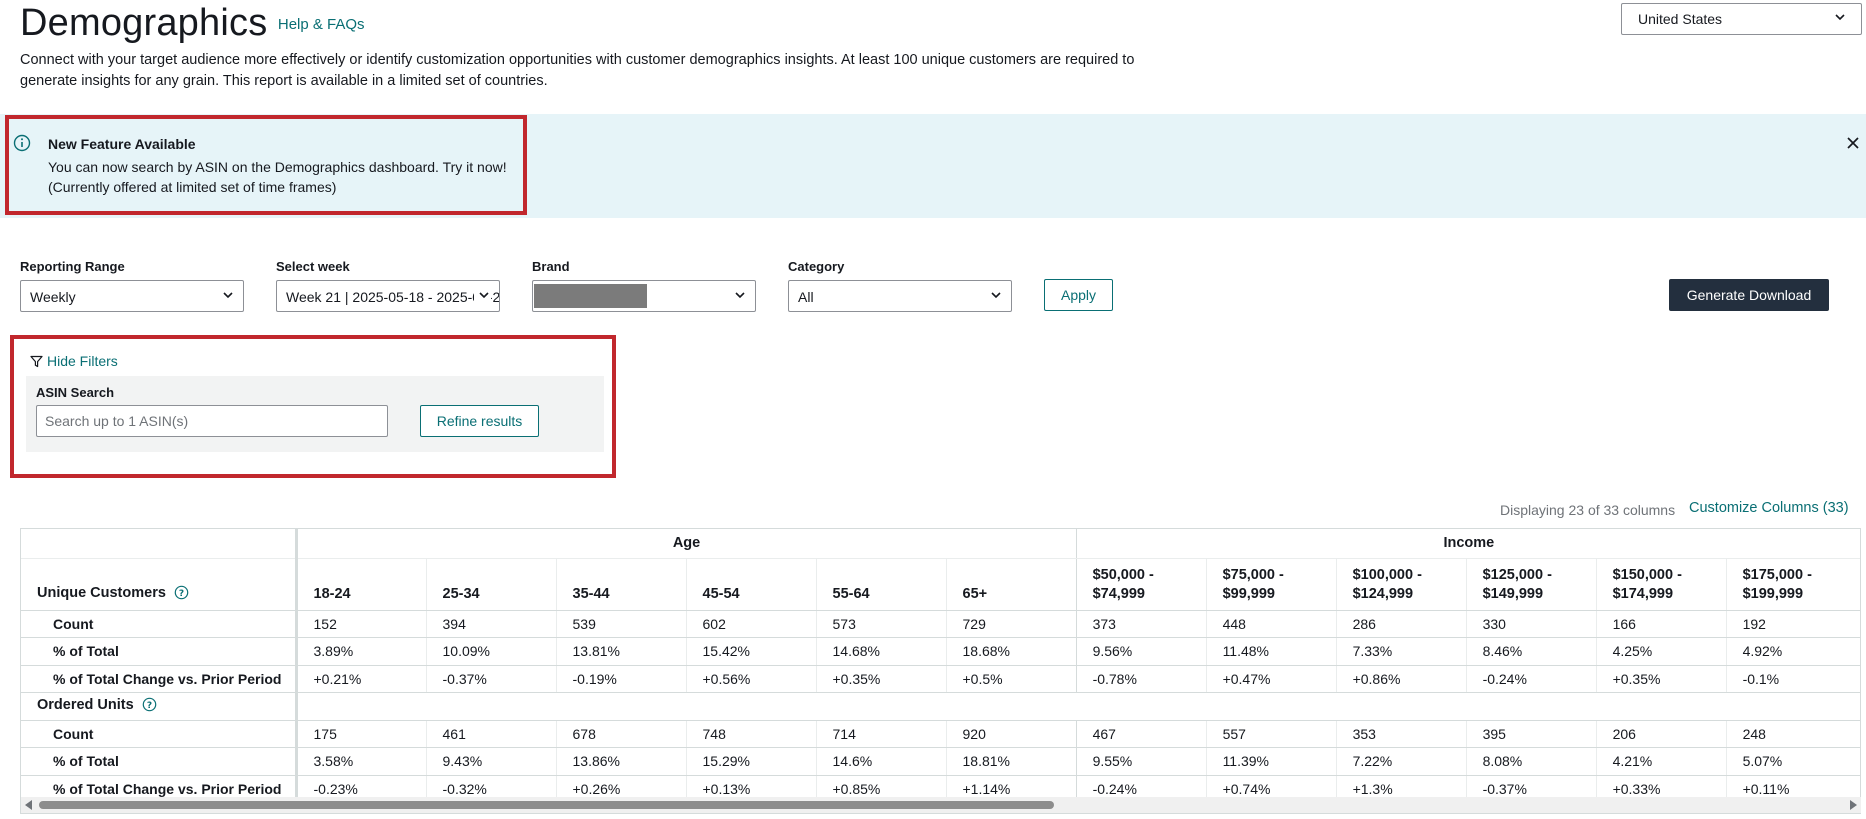  I want to click on table-cell: 11.48%, so click(1271, 651).